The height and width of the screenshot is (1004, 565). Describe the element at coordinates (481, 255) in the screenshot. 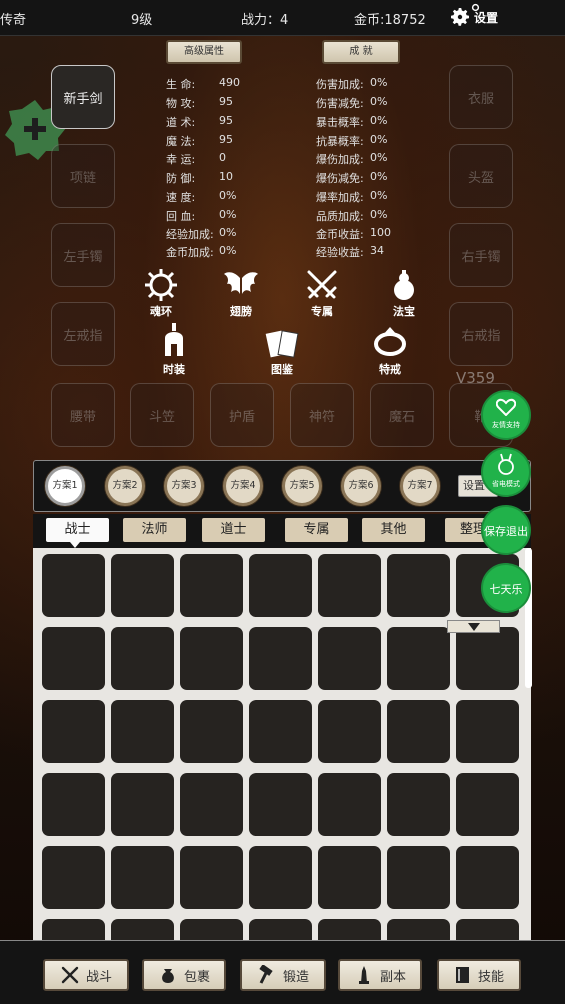

I see `slot-right-bracelet: 右手镯` at that location.